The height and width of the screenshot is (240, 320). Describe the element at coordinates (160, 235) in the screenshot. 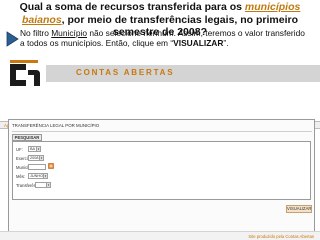

I see `footer: Site produzido pela Contas Abertas` at that location.